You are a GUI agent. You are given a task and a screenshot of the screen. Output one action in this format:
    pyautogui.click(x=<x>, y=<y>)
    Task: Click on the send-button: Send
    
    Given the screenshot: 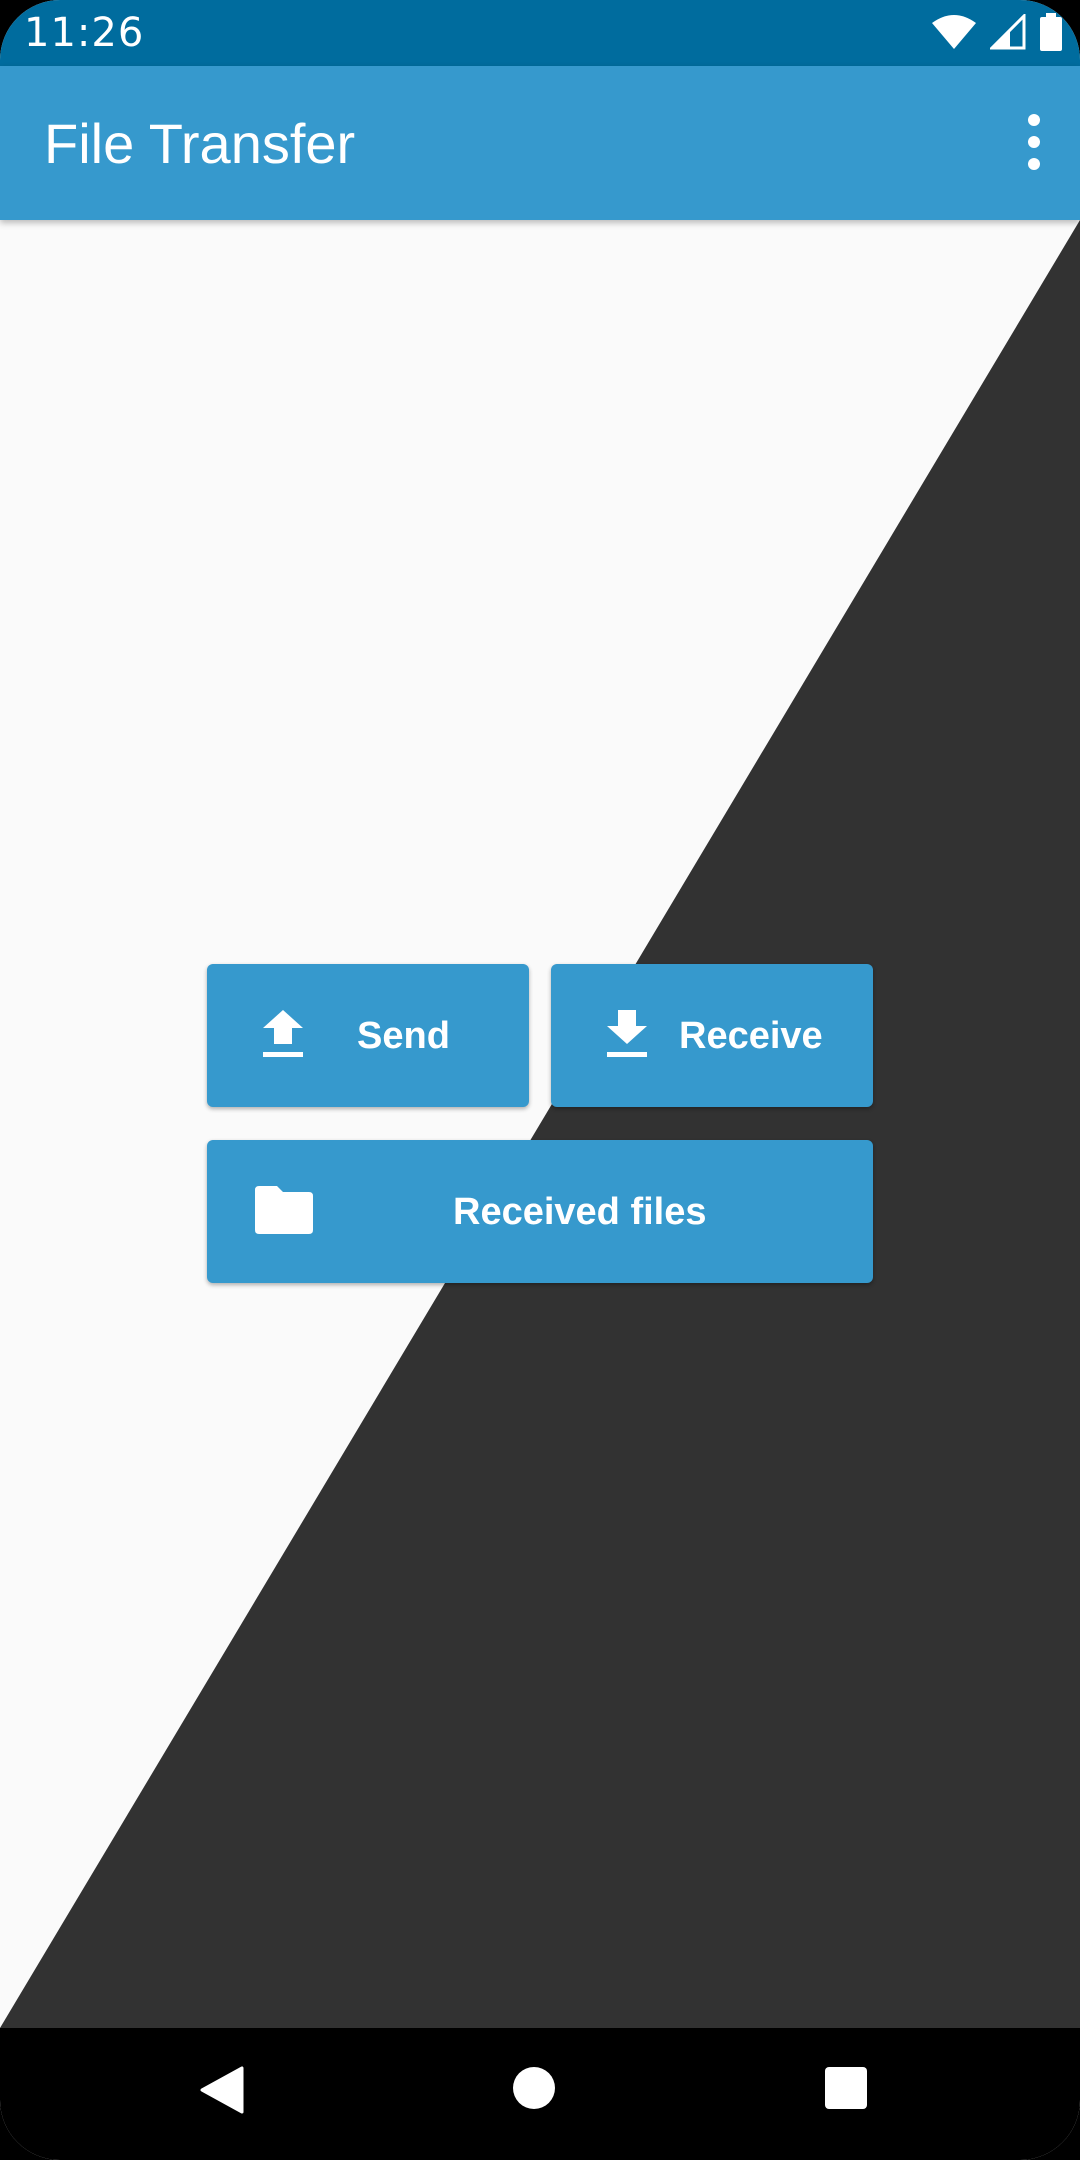 What is the action you would take?
    pyautogui.click(x=368, y=1035)
    